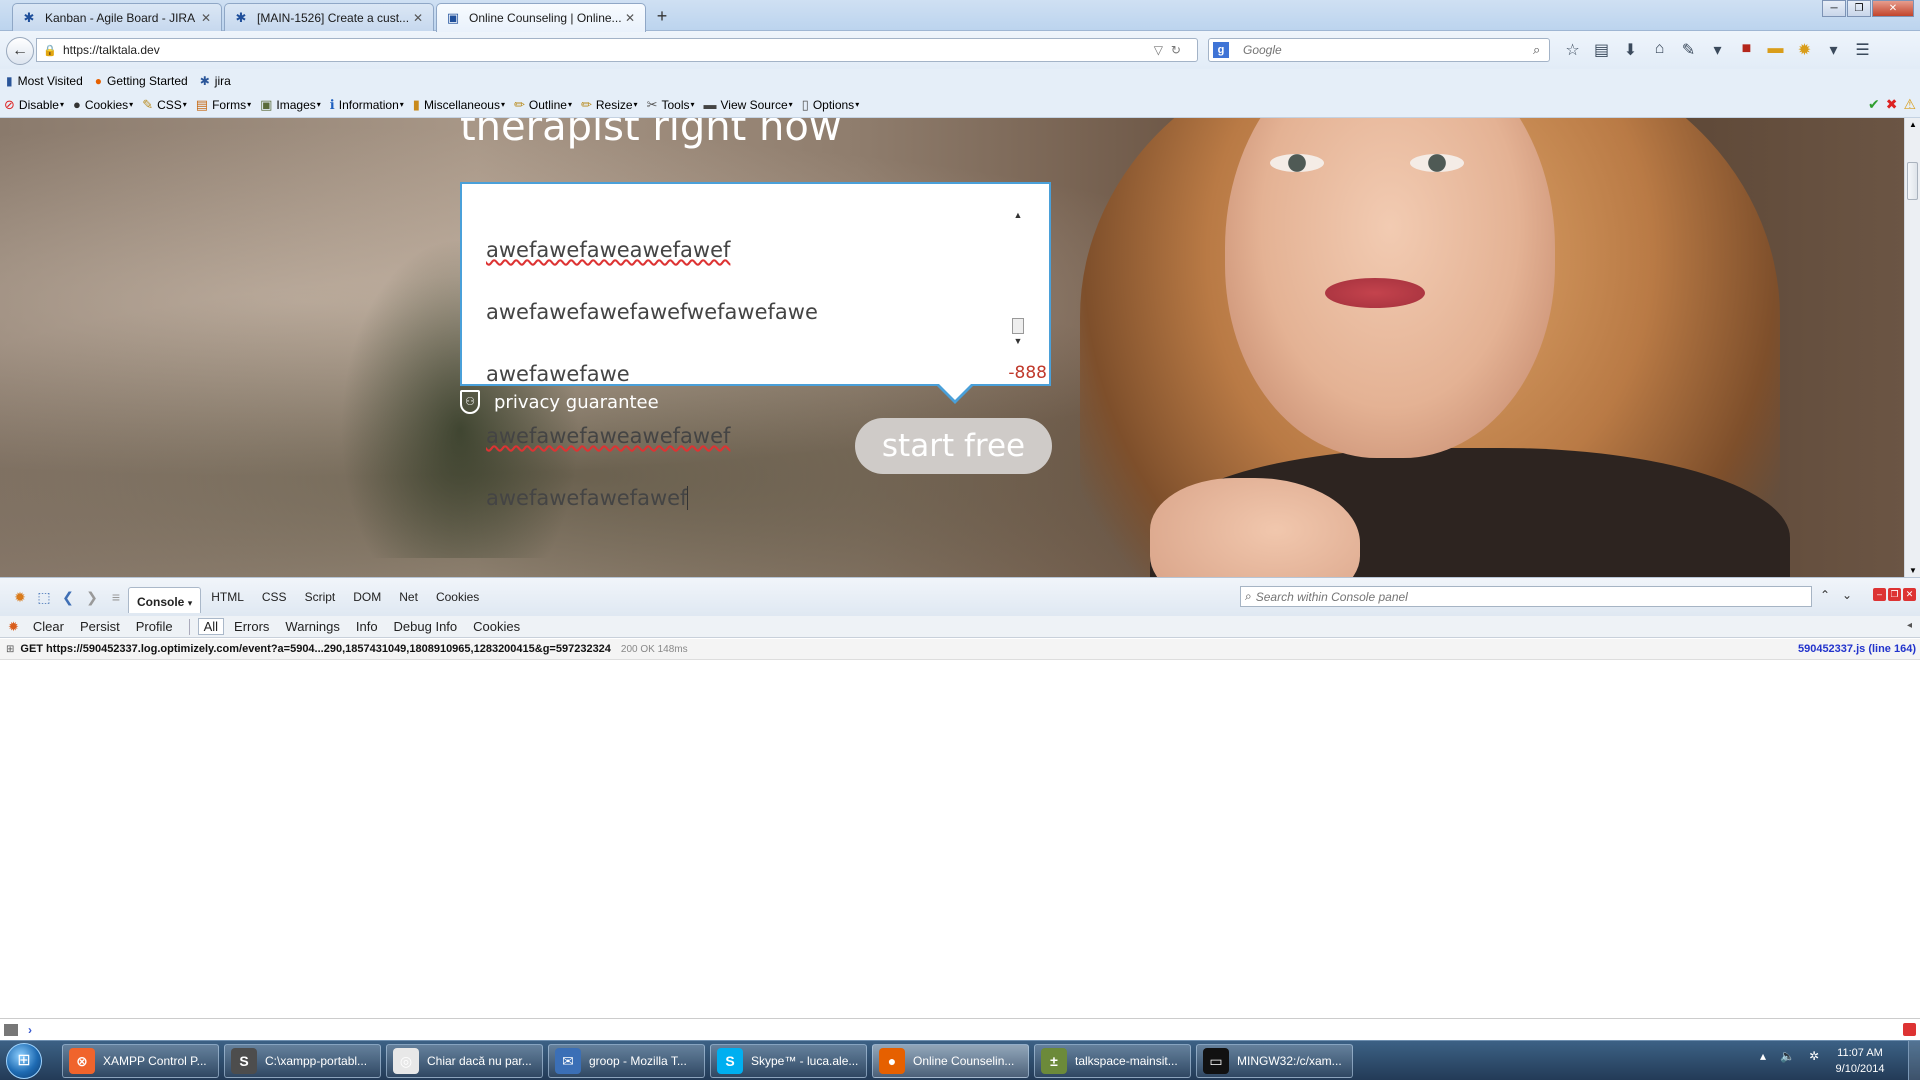  What do you see at coordinates (1171, 50) in the screenshot?
I see `reload-icon: ▽↻` at bounding box center [1171, 50].